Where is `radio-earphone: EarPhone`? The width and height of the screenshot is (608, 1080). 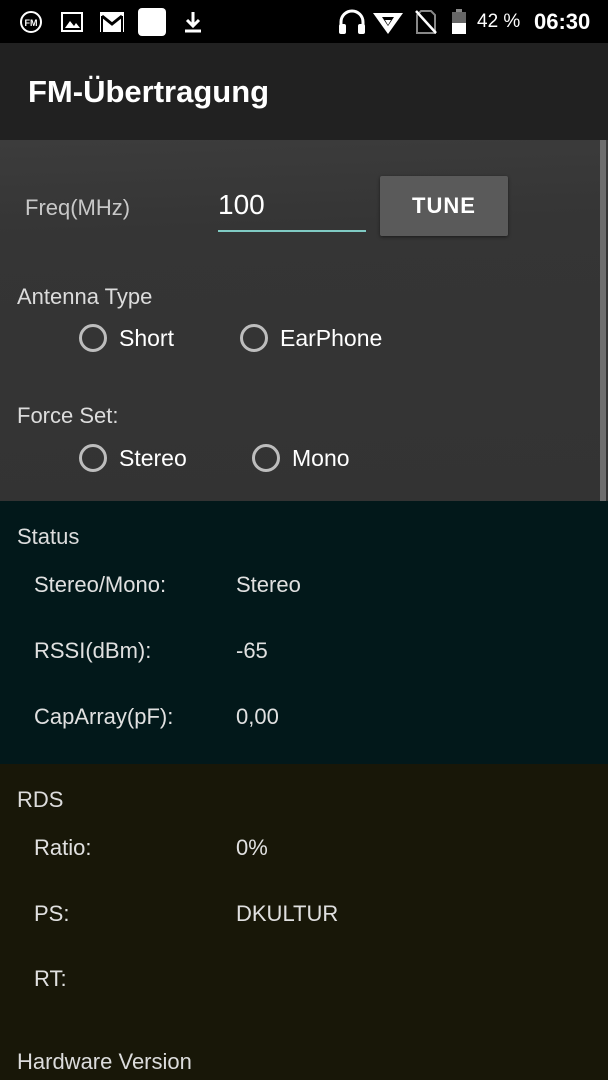 radio-earphone: EarPhone is located at coordinates (311, 338).